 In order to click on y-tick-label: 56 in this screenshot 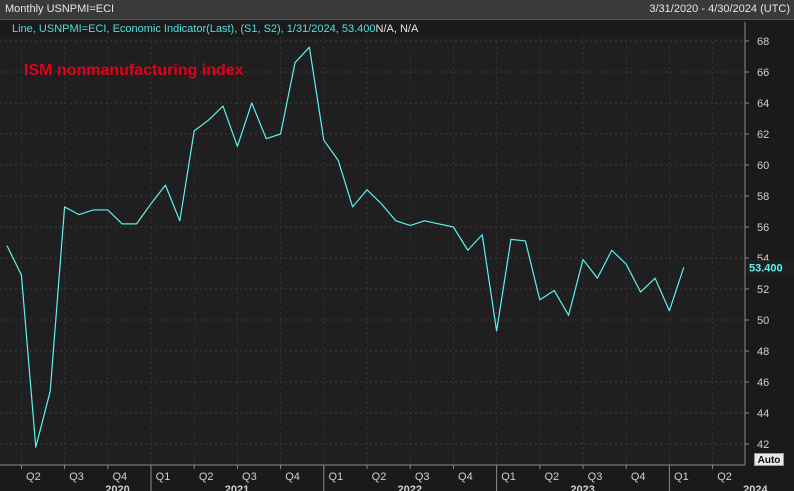, I will do `click(763, 228)`.